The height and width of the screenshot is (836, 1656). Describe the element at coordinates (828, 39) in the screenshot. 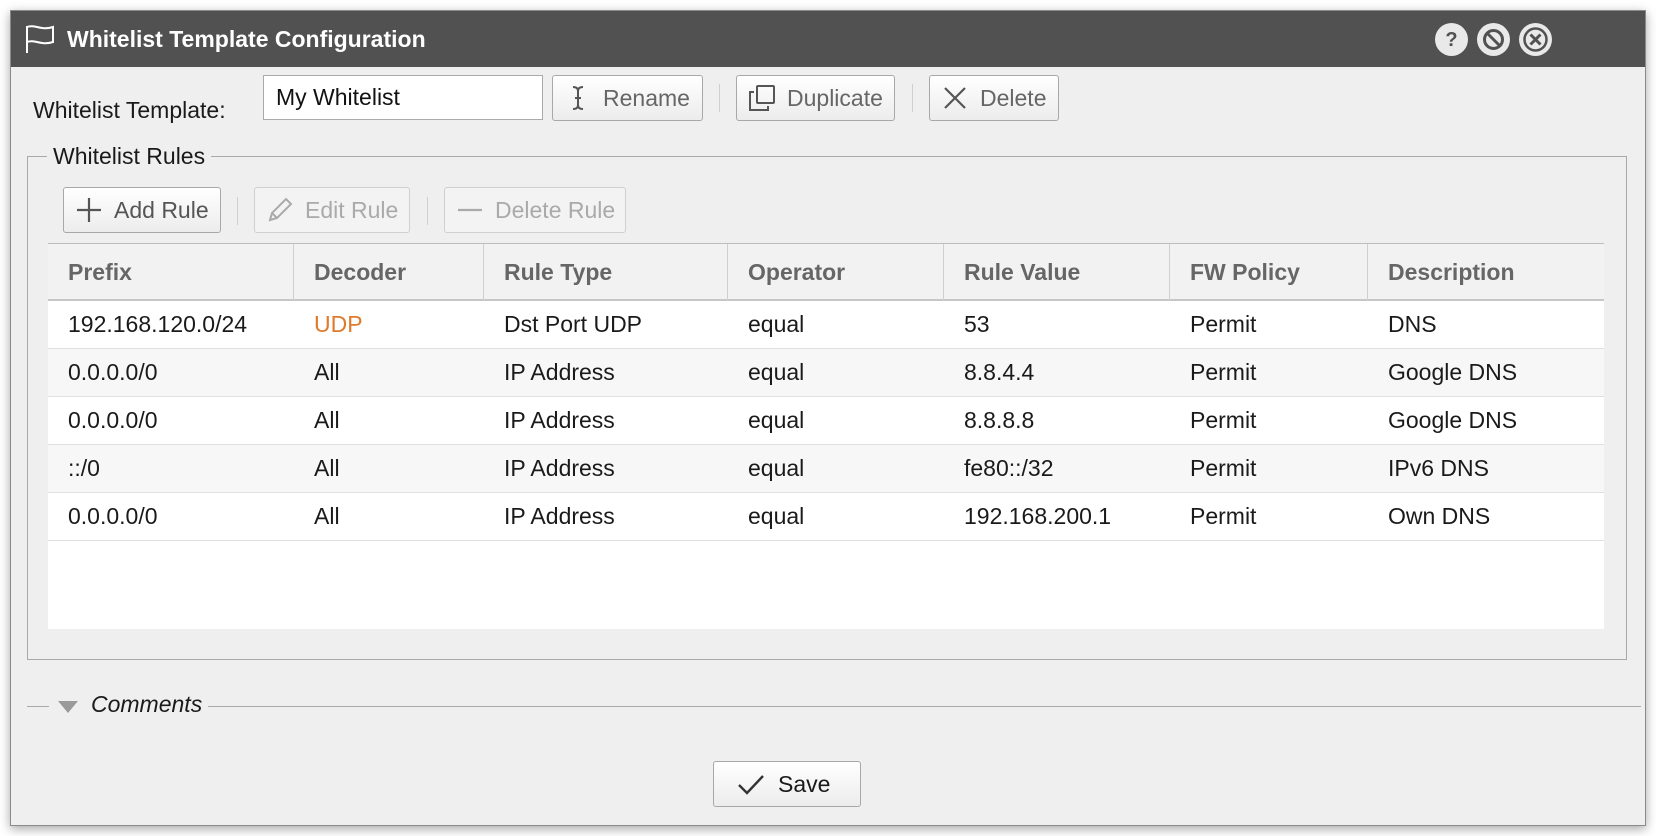

I see `title-bar: Whitelist Template Configuration ?` at that location.